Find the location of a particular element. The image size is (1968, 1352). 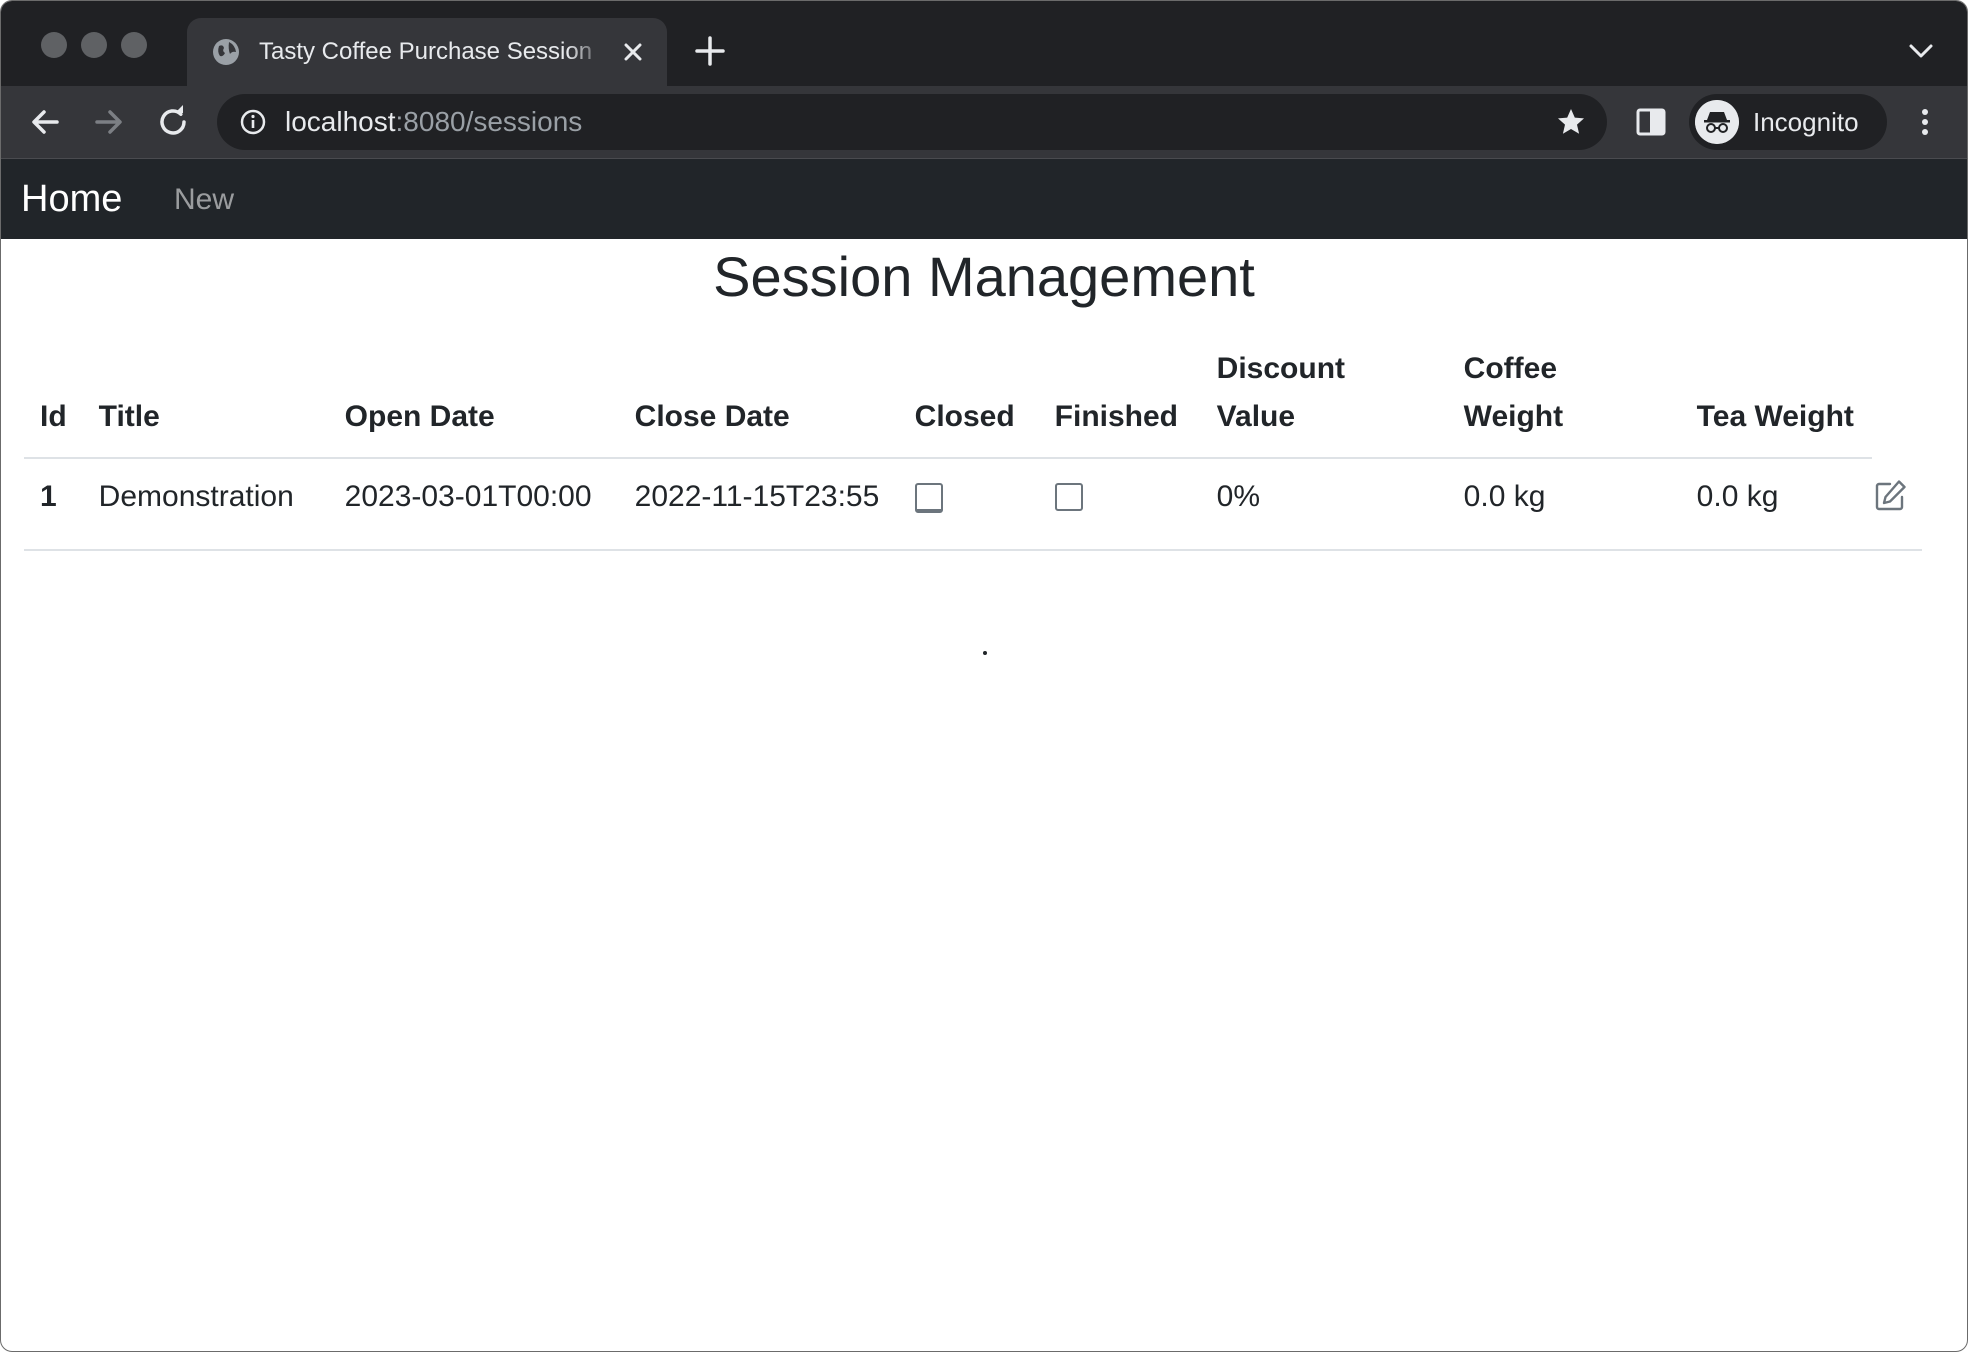

forward-arrow-icon is located at coordinates (109, 122).